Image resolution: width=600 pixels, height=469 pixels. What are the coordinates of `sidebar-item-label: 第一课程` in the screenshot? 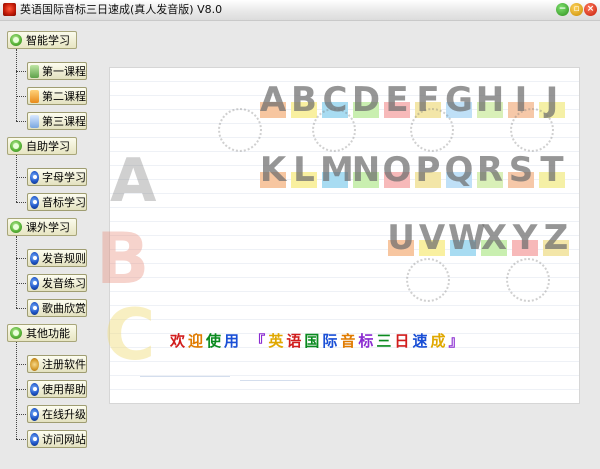 It's located at (64, 71).